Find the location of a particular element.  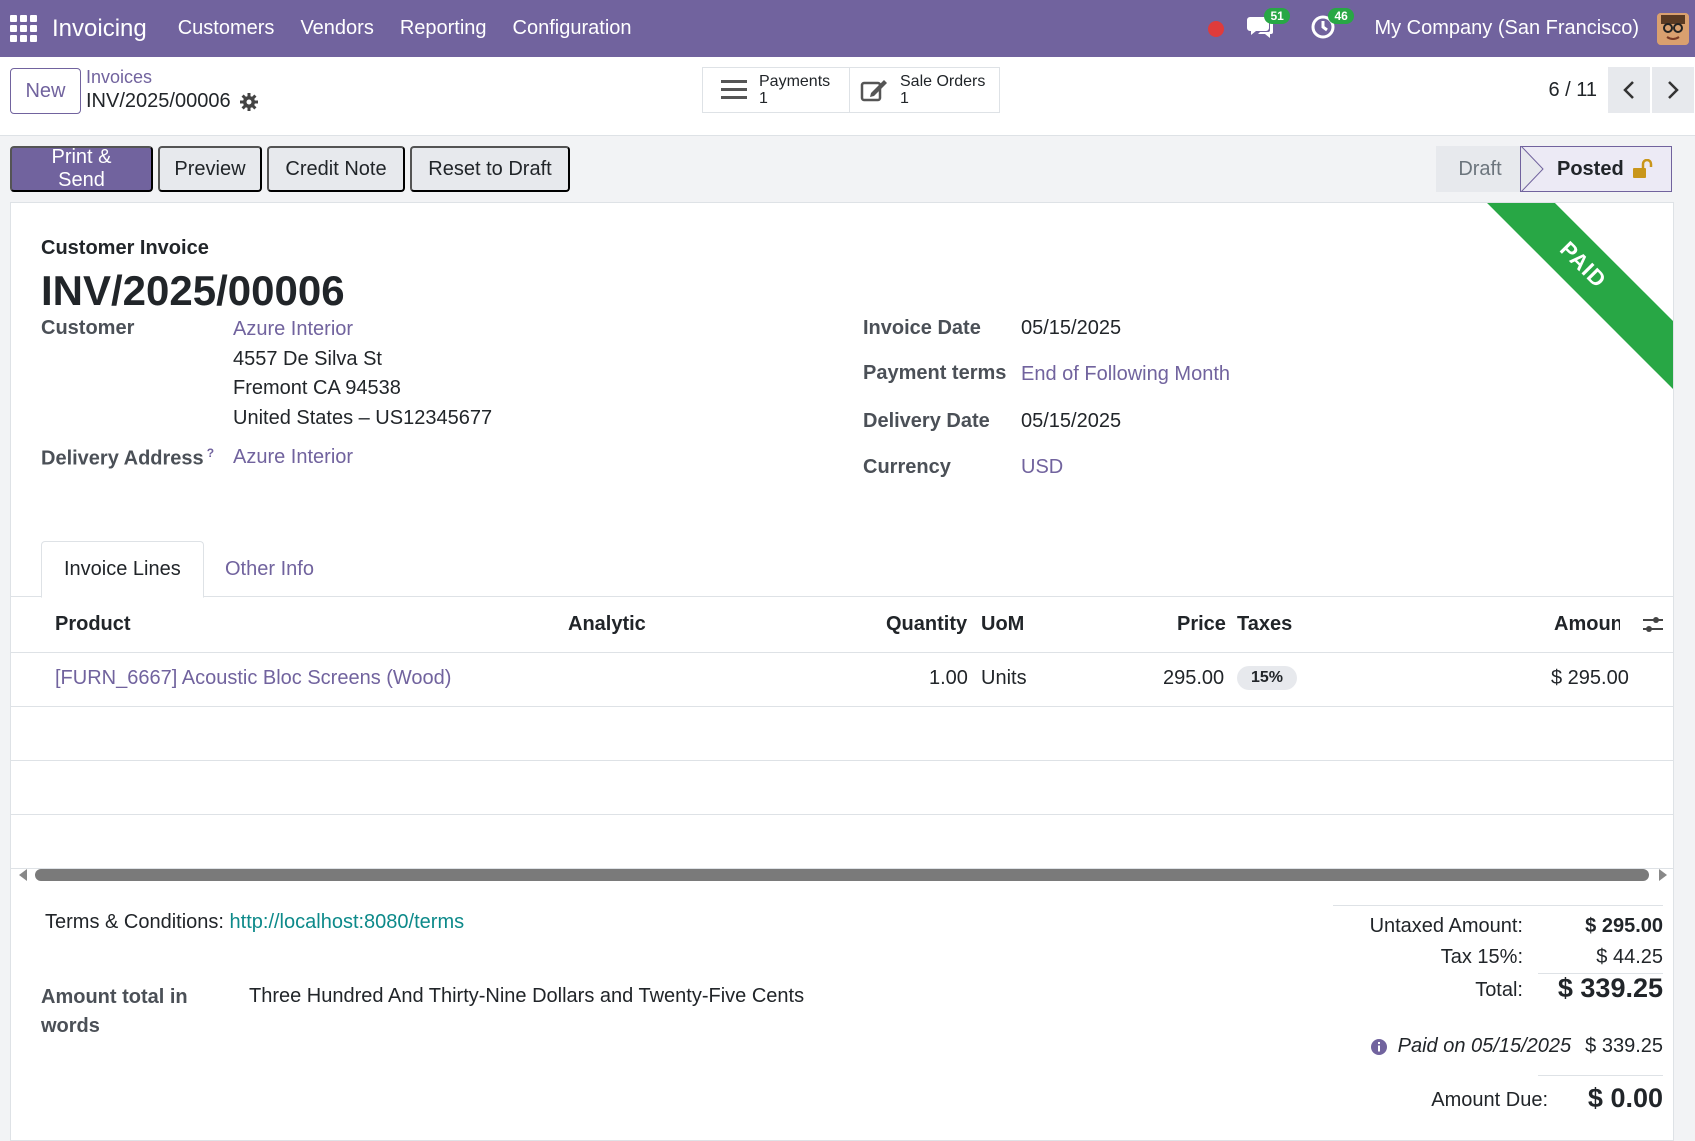

activities-count-badge: 46 is located at coordinates (1341, 15).